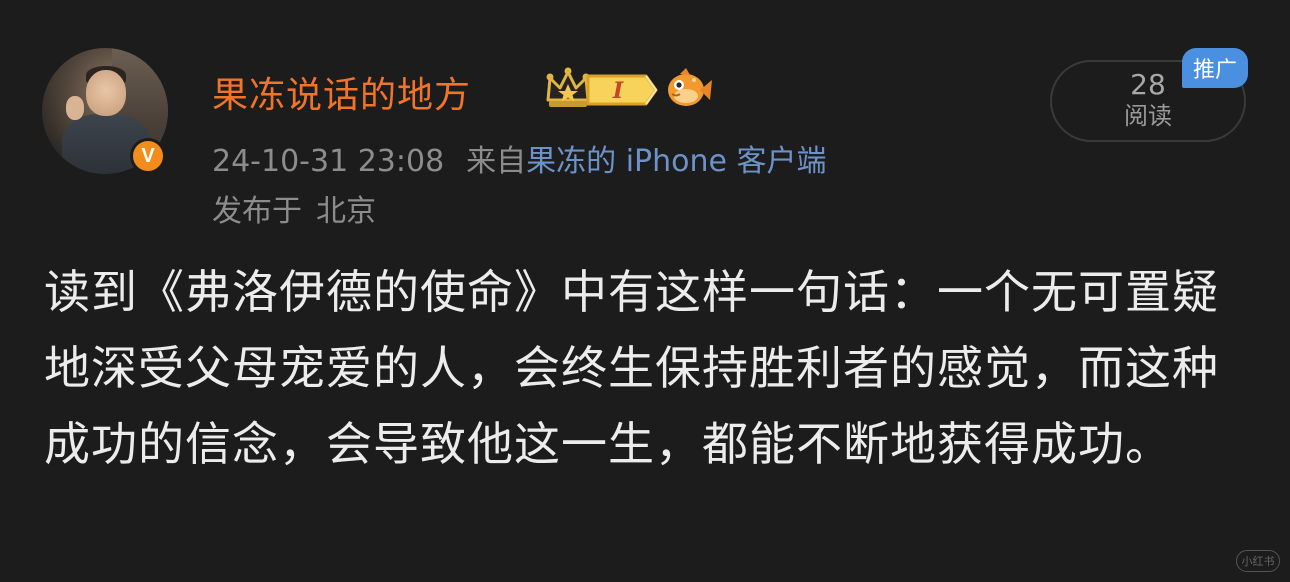 This screenshot has height=582, width=1290. I want to click on post-meta: 24-10-31 23:08 来自果冻的 iPhone 客户端, so click(519, 158).